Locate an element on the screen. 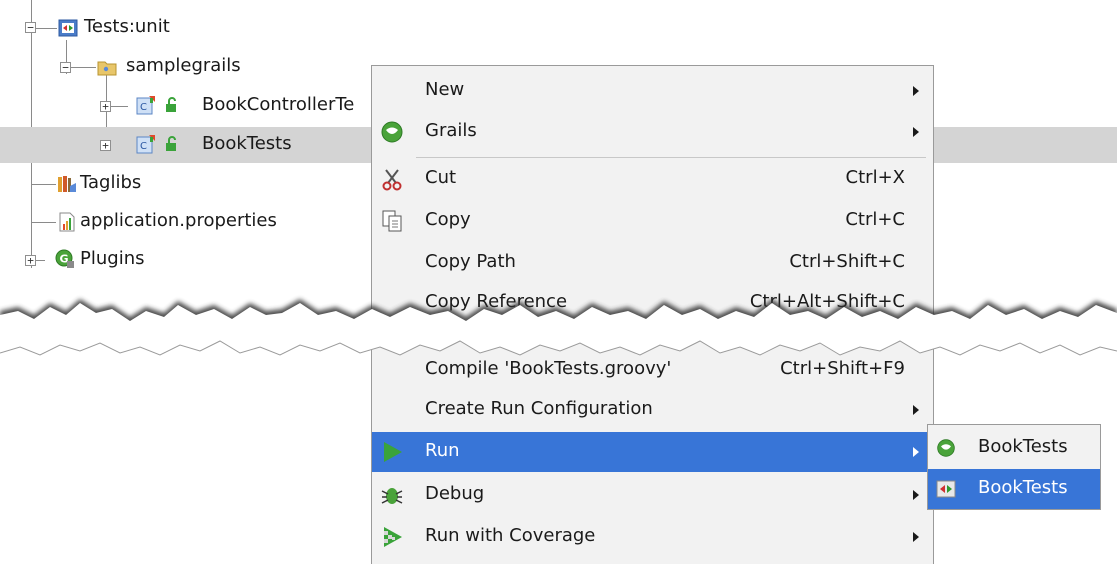 The width and height of the screenshot is (1117, 564). coverage-icon is located at coordinates (393, 537).